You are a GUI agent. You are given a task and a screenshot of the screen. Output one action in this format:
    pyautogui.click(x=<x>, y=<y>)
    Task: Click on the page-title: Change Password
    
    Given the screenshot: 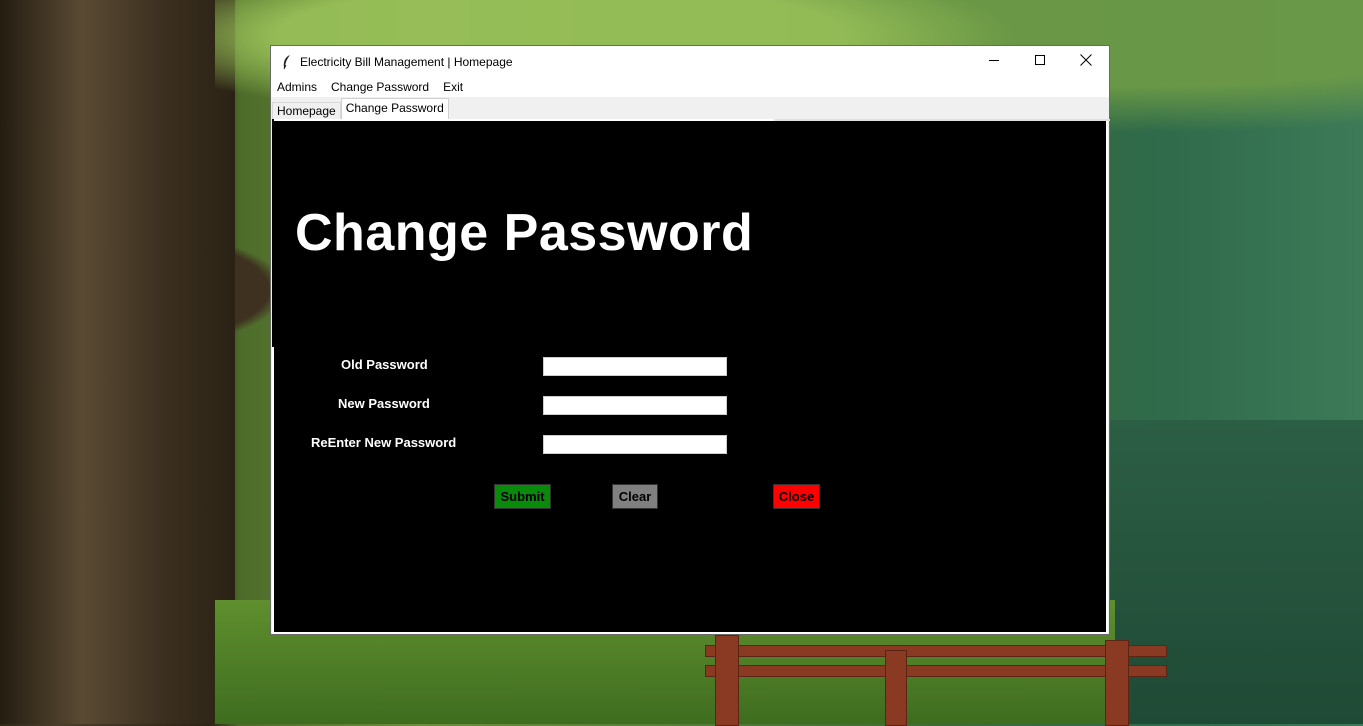 What is the action you would take?
    pyautogui.click(x=524, y=233)
    